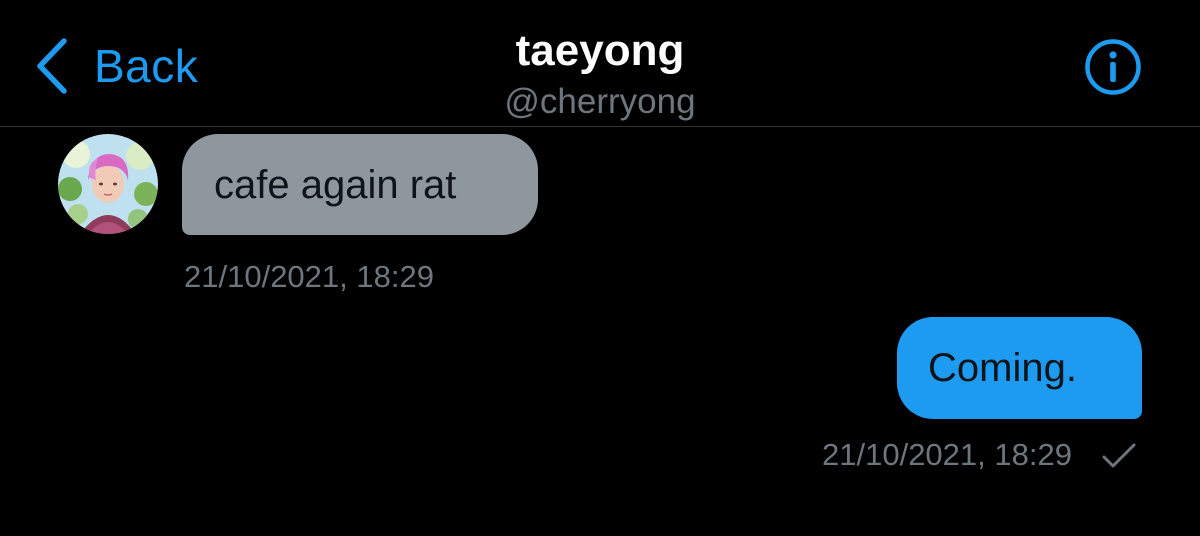  I want to click on checkmark-icon, so click(1119, 456).